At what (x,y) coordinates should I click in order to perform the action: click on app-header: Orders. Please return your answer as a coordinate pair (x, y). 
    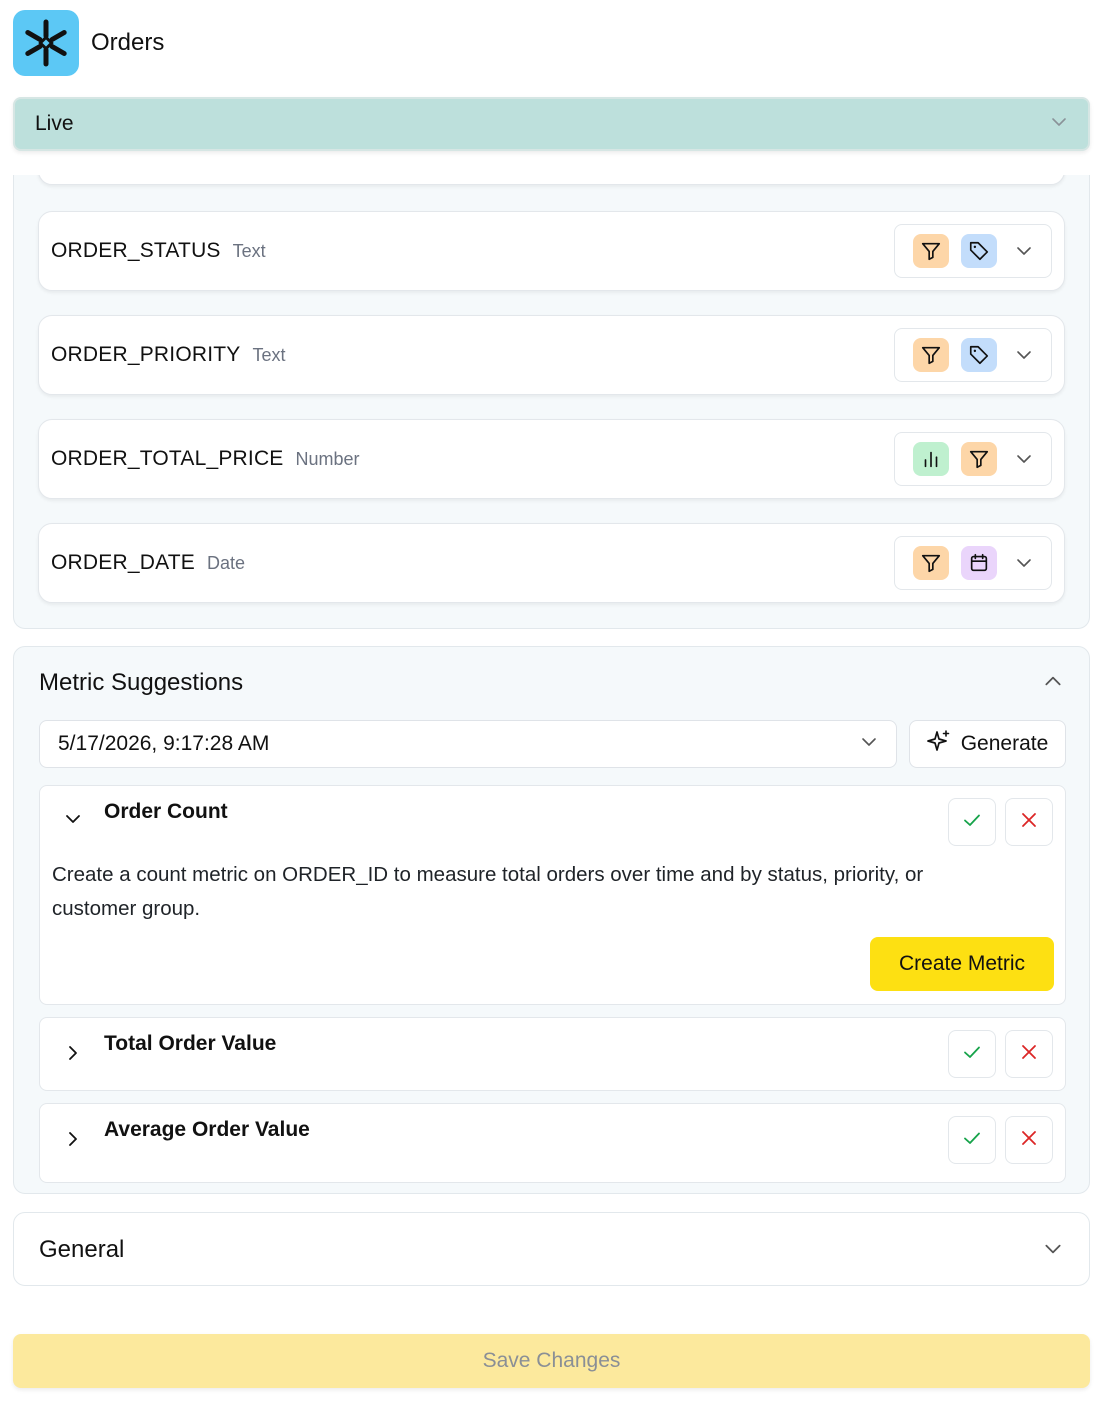
    Looking at the image, I should click on (88, 43).